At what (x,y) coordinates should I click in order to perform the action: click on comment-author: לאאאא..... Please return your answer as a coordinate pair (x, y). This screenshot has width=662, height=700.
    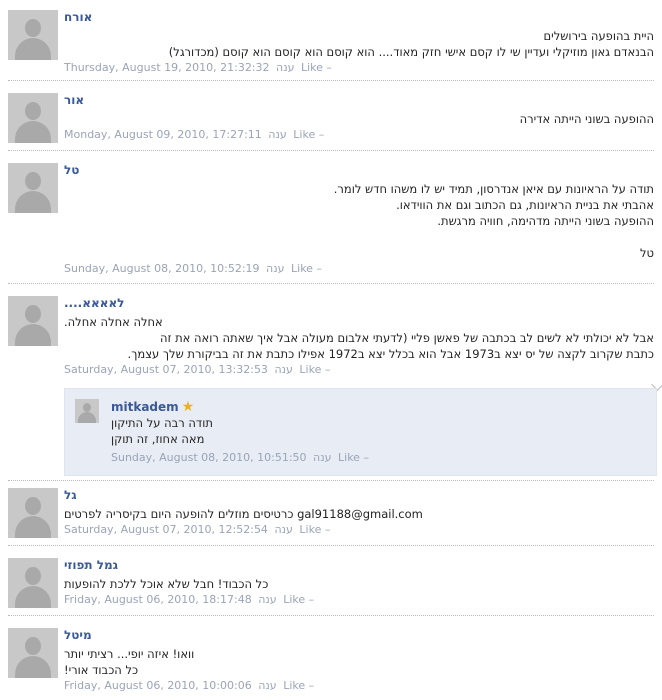
    Looking at the image, I should click on (359, 303).